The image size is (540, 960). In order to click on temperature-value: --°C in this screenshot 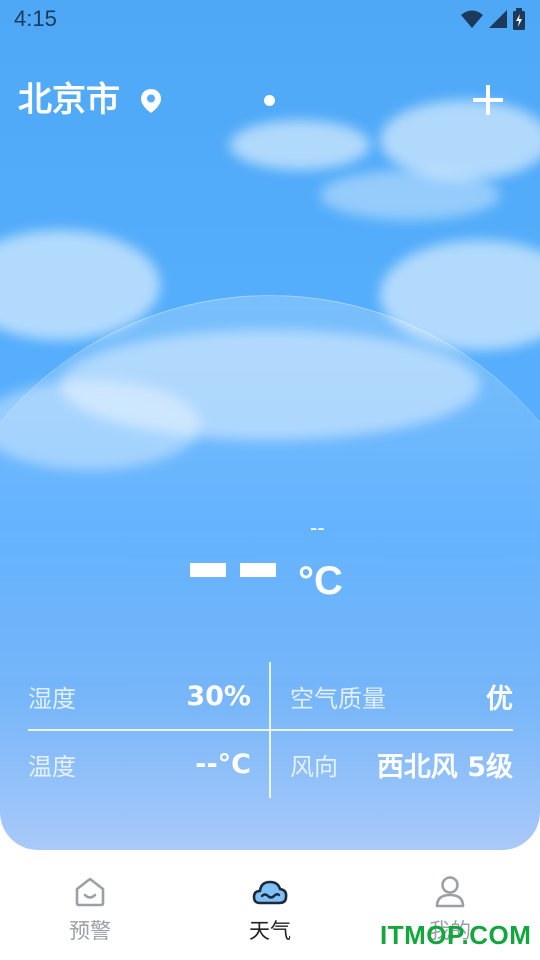, I will do `click(223, 764)`.